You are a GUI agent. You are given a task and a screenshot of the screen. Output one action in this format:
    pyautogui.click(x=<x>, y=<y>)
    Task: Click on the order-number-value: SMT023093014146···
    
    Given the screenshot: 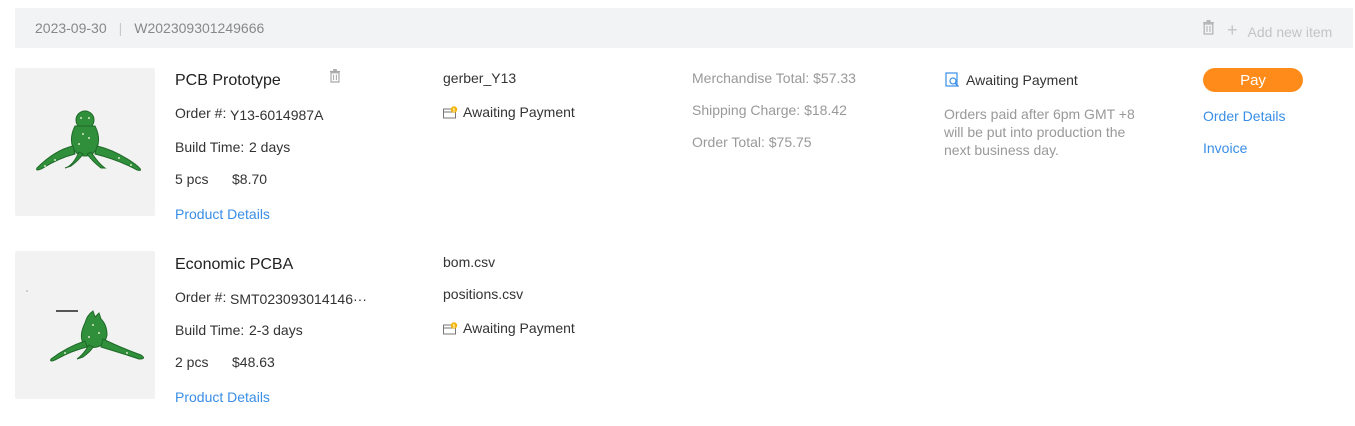 What is the action you would take?
    pyautogui.click(x=298, y=299)
    